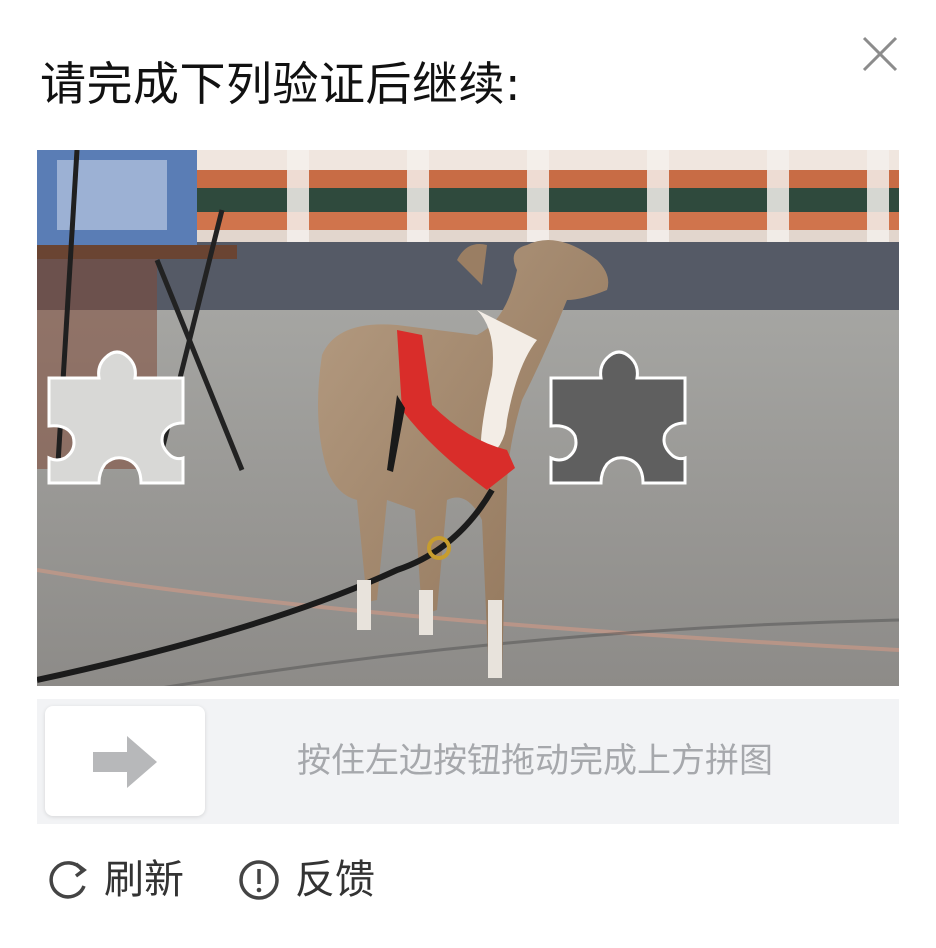 This screenshot has width=936, height=948. I want to click on slider-track: 按住左边按钮拖动完成上方拼图, so click(468, 761).